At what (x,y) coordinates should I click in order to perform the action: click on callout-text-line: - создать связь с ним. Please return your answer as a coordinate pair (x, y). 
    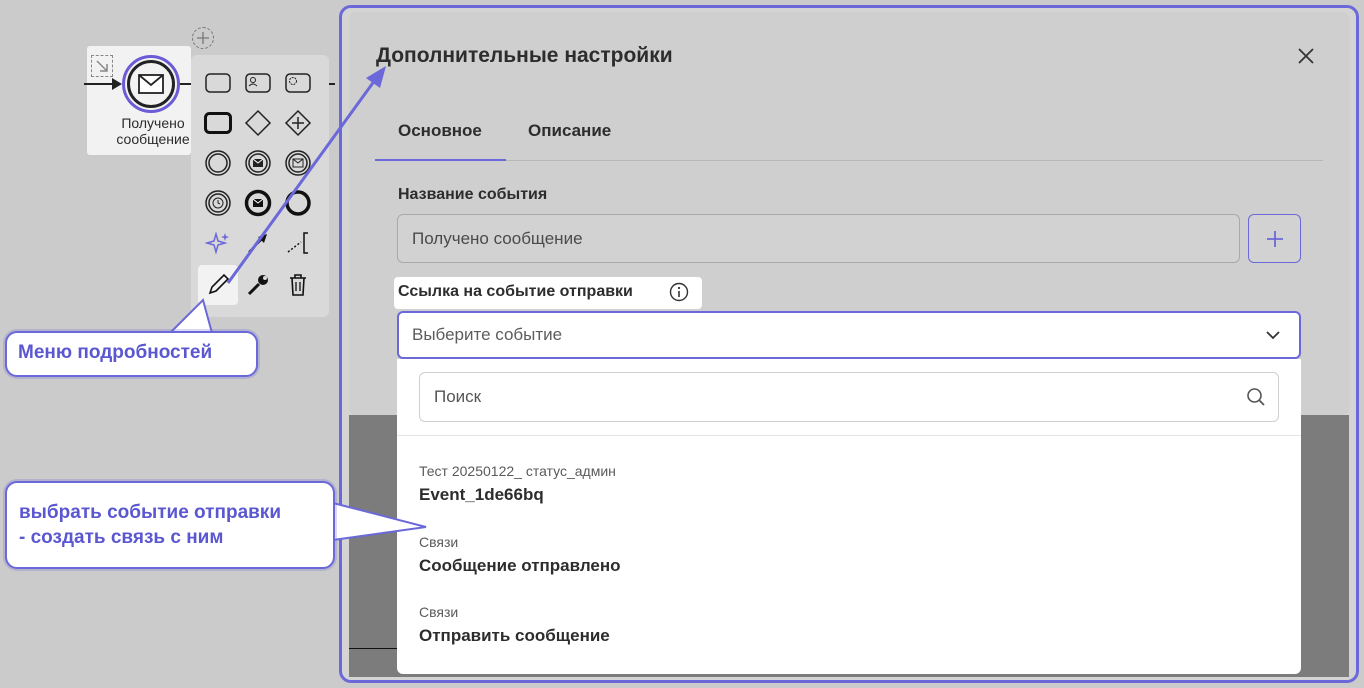
    Looking at the image, I should click on (121, 537).